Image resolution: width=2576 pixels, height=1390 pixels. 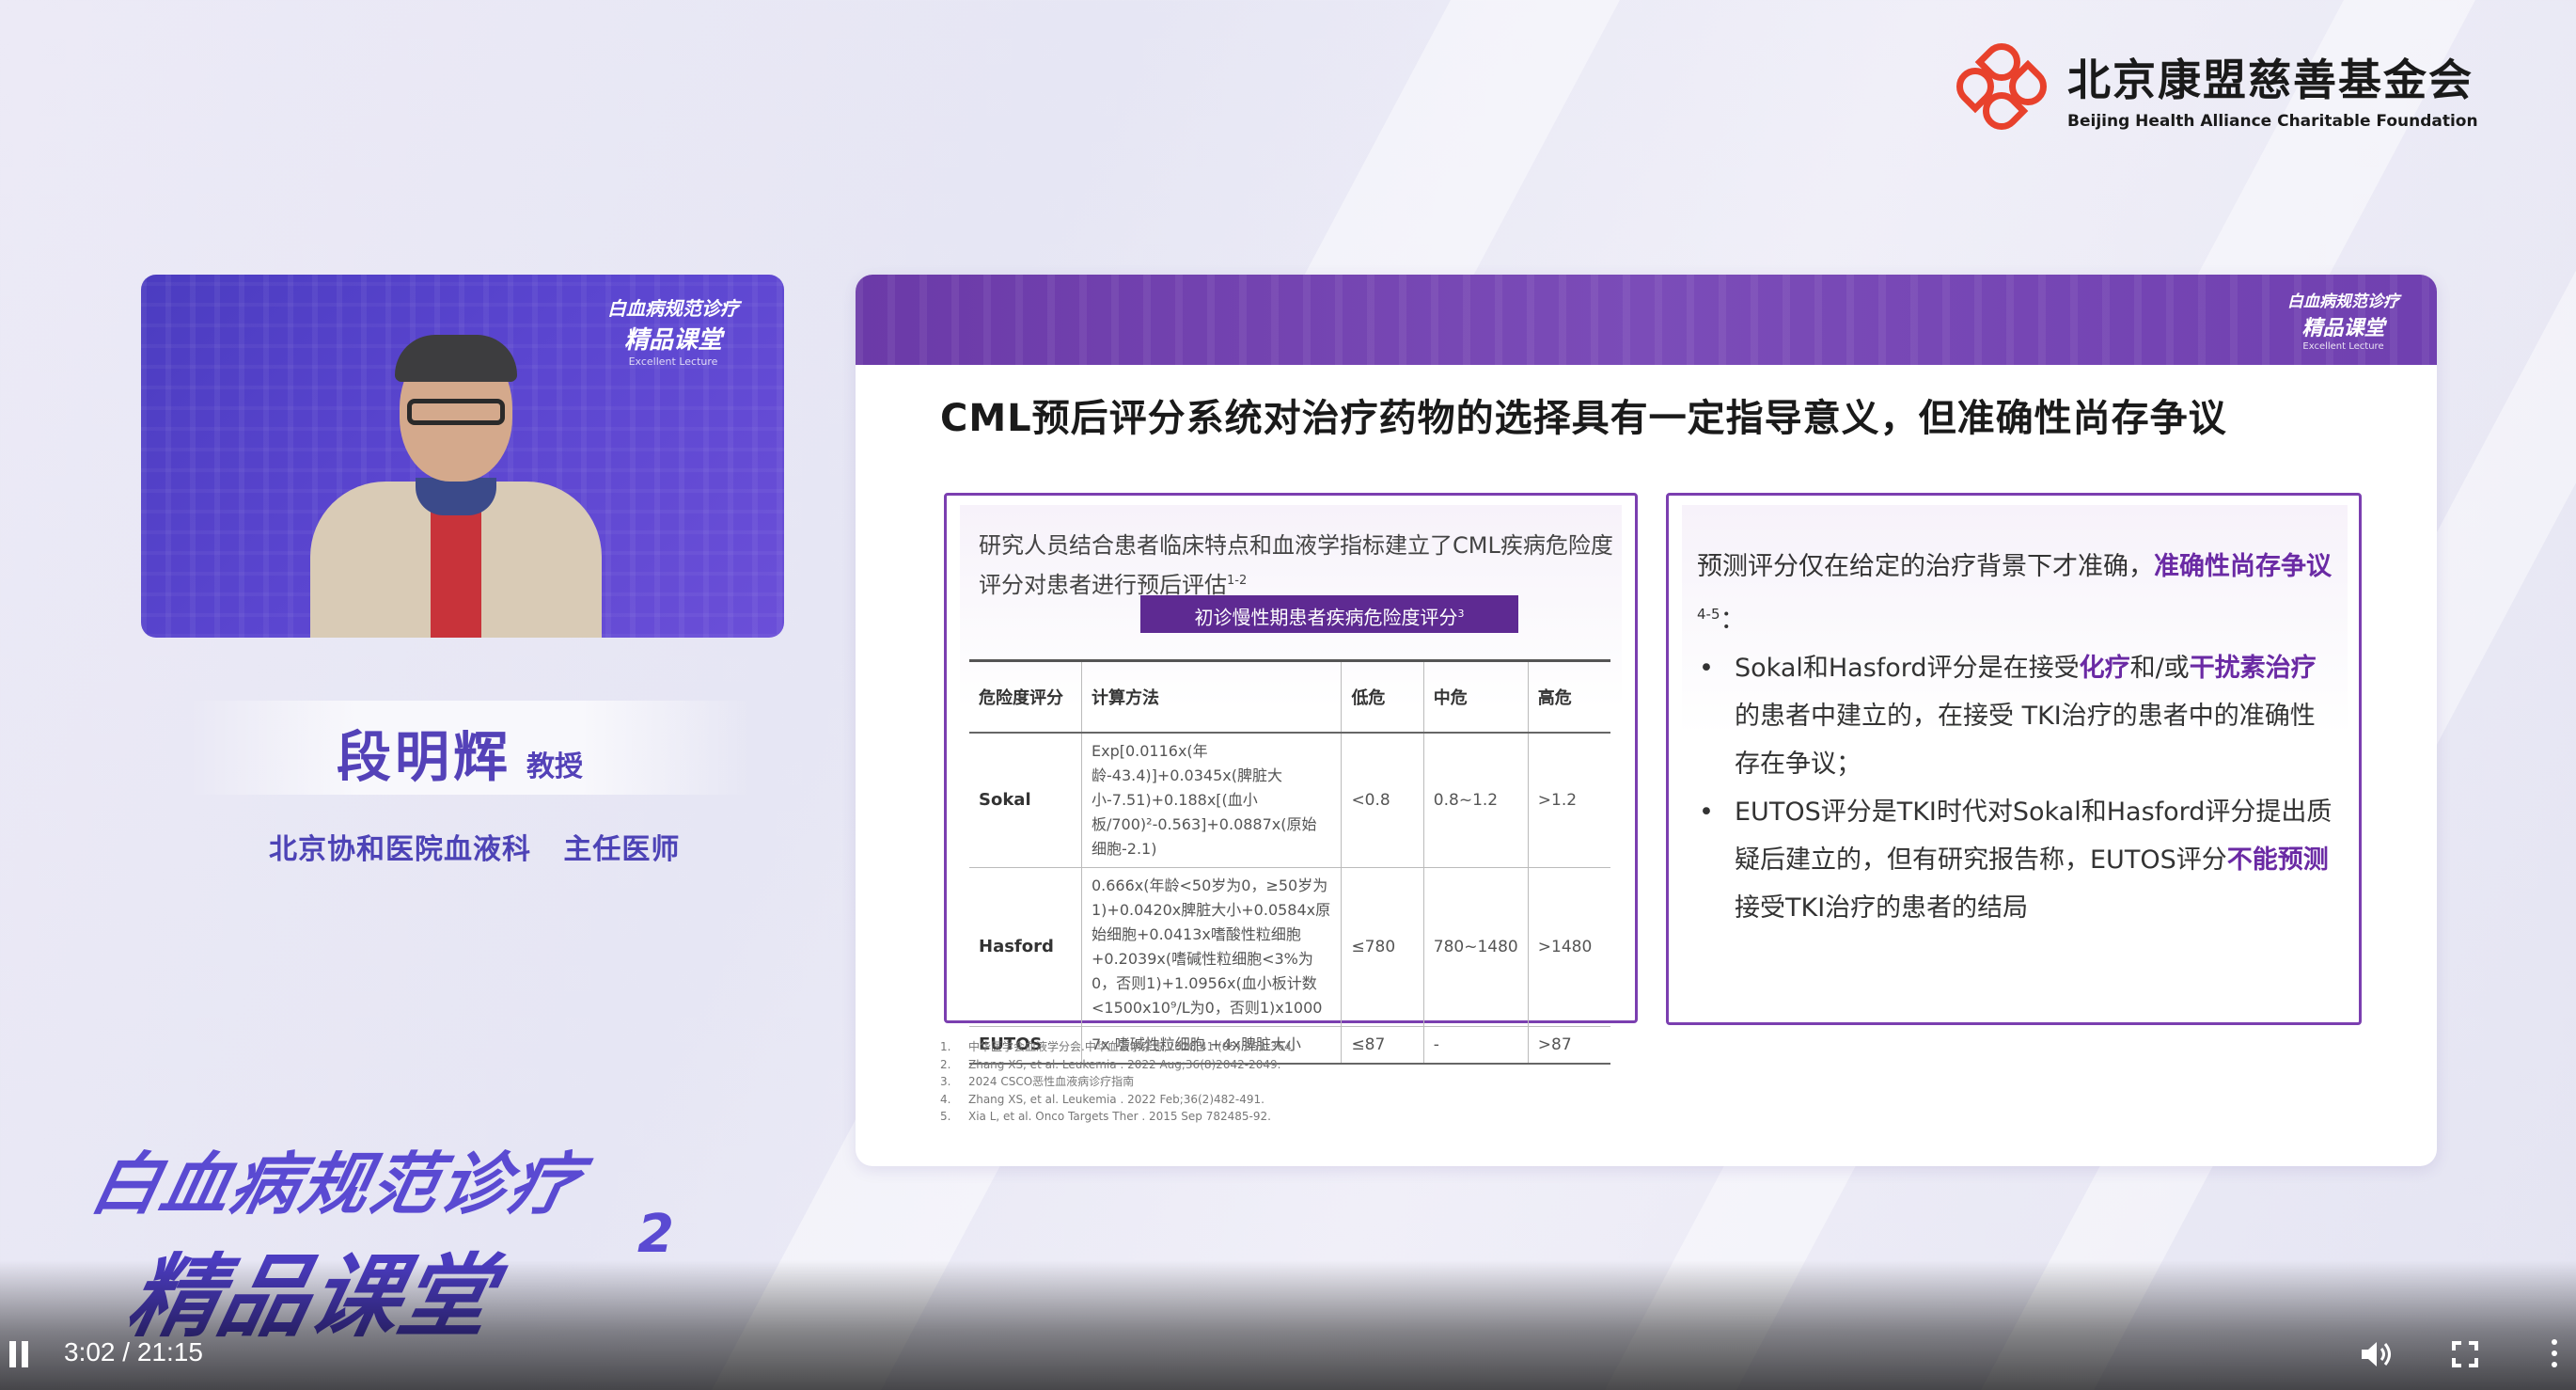 What do you see at coordinates (1569, 1045) in the screenshot?
I see `table-cell: >87` at bounding box center [1569, 1045].